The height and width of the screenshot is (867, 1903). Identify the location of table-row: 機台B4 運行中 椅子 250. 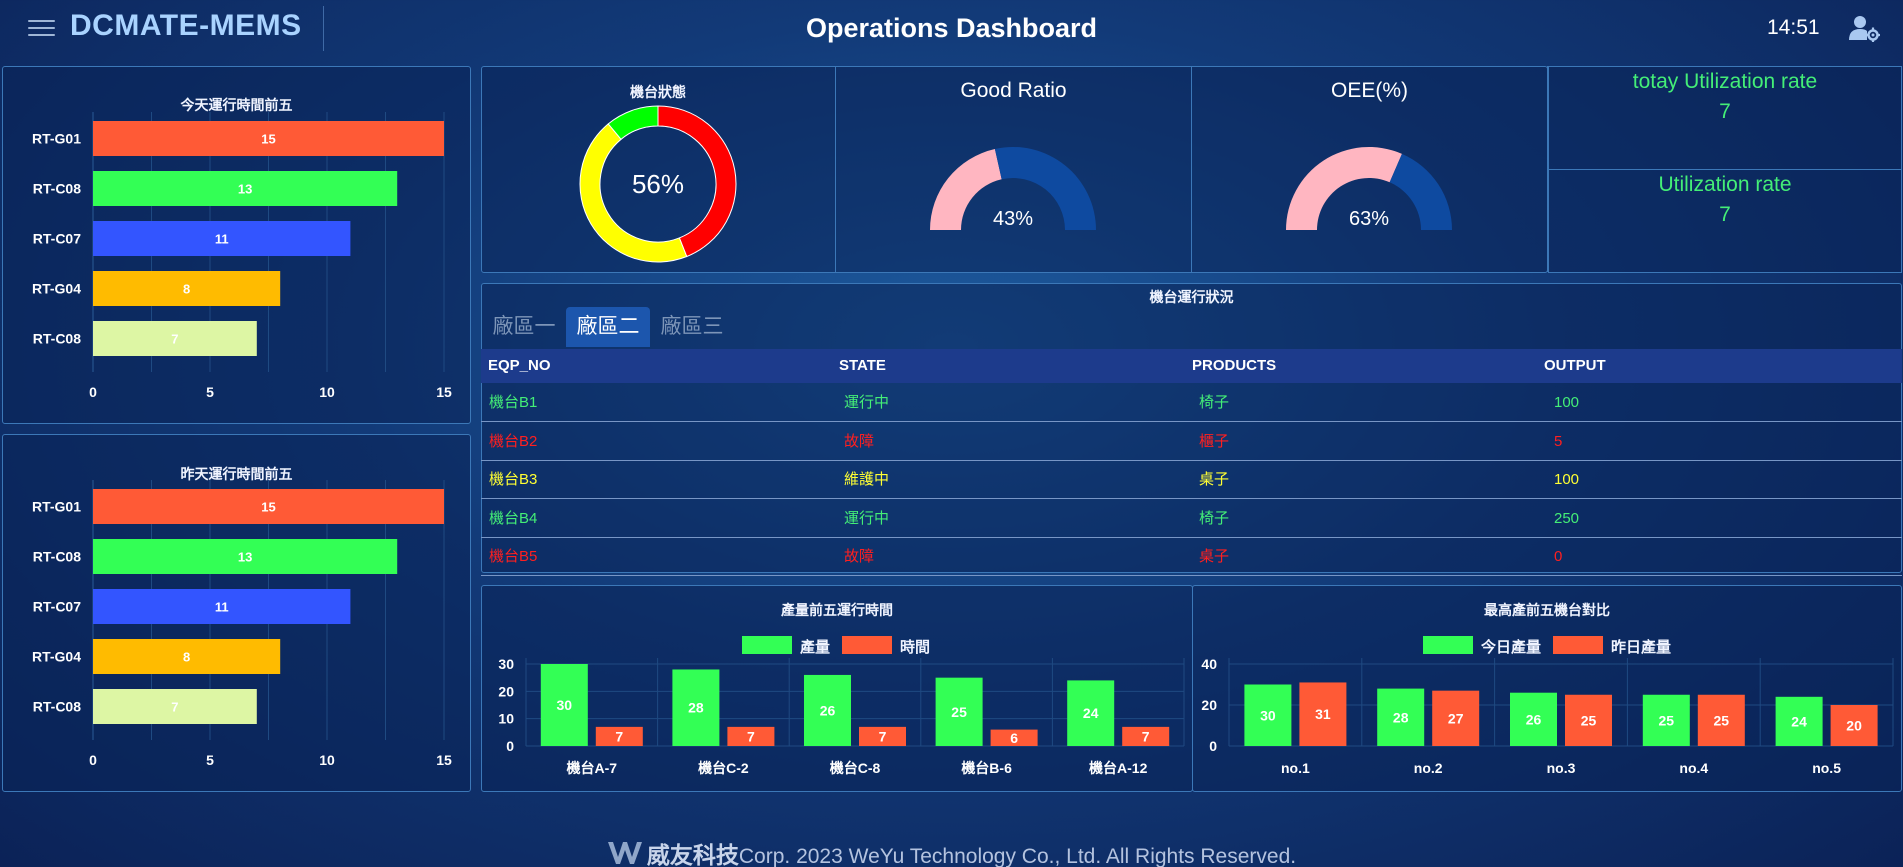
(1191, 519).